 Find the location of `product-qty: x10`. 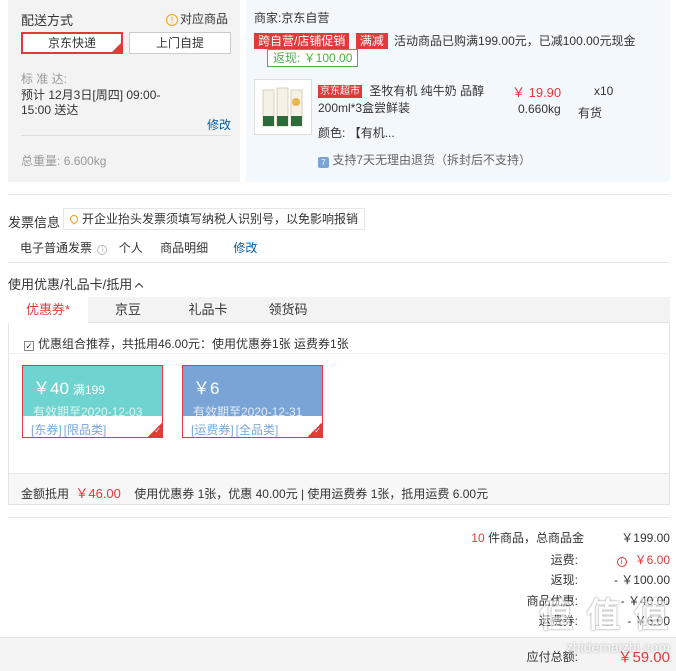

product-qty: x10 is located at coordinates (604, 91).